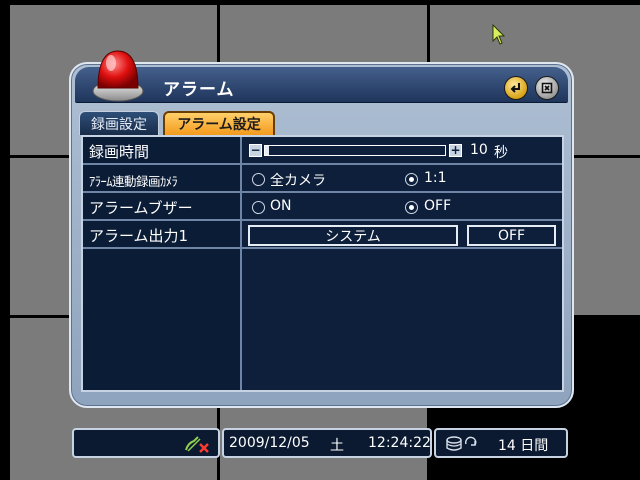  Describe the element at coordinates (353, 235) in the screenshot. I see `alarm-output-mode-button: システム` at that location.